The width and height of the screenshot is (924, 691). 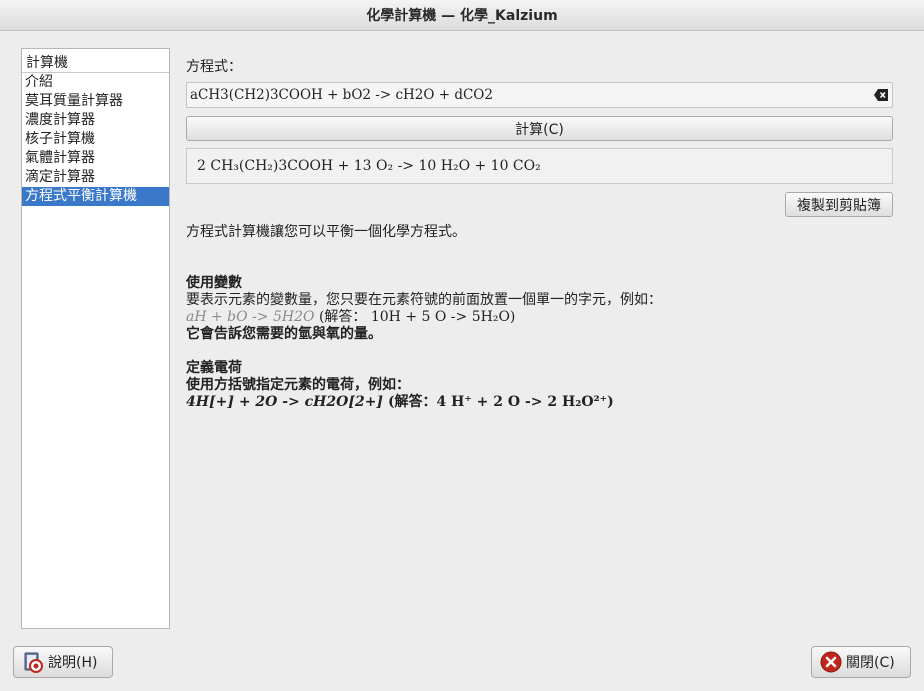 I want to click on help-book-icon, so click(x=33, y=662).